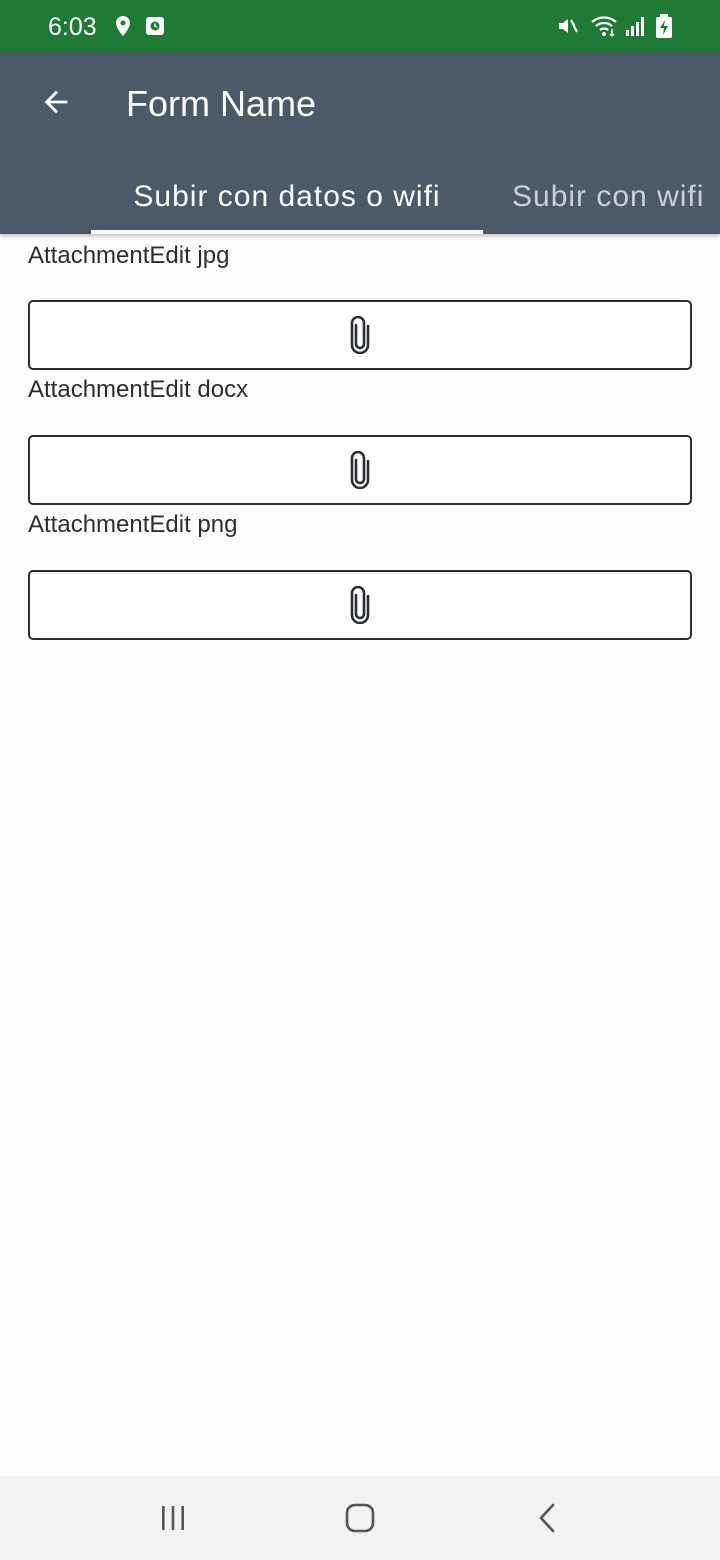 The height and width of the screenshot is (1560, 720). I want to click on attach-jpg-button, so click(360, 335).